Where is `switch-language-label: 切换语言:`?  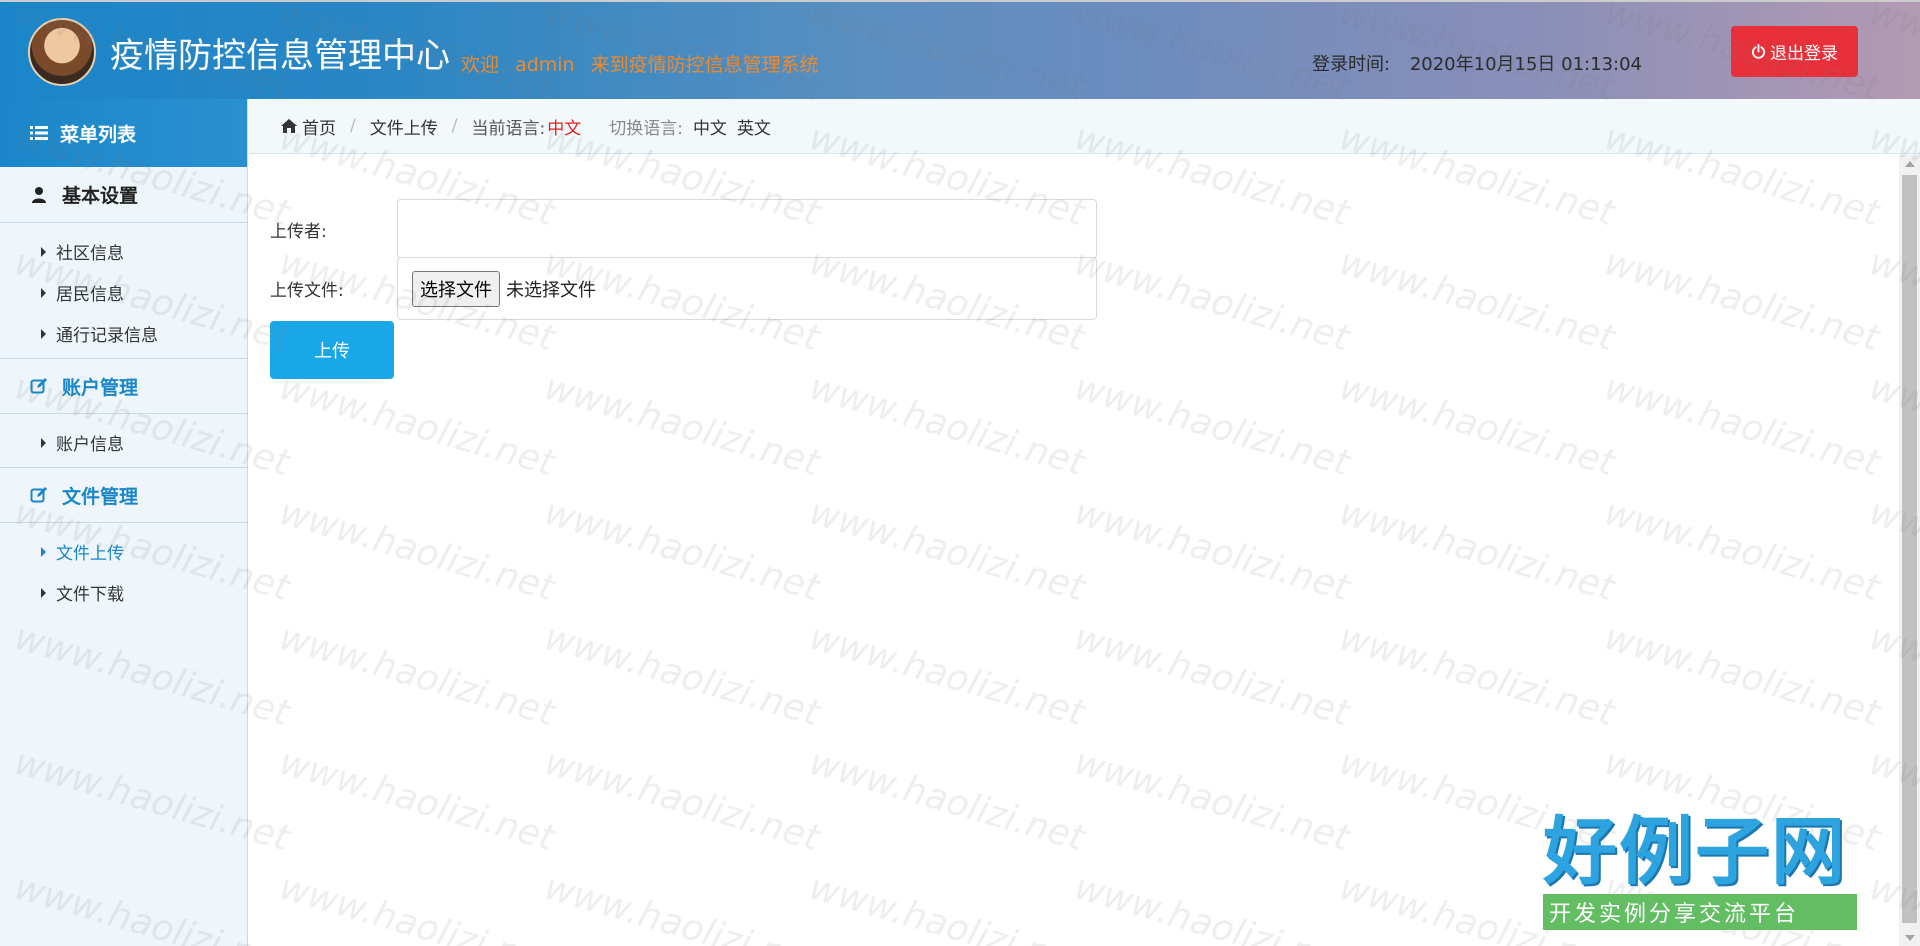 switch-language-label: 切换语言: is located at coordinates (646, 128).